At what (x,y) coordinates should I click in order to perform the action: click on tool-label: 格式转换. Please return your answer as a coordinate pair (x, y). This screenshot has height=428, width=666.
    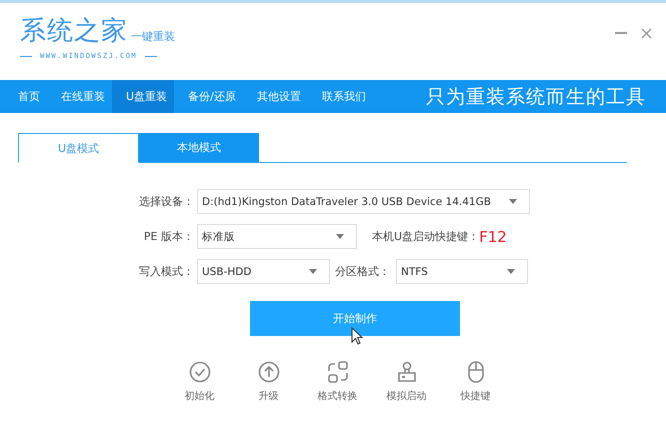
    Looking at the image, I should click on (338, 396).